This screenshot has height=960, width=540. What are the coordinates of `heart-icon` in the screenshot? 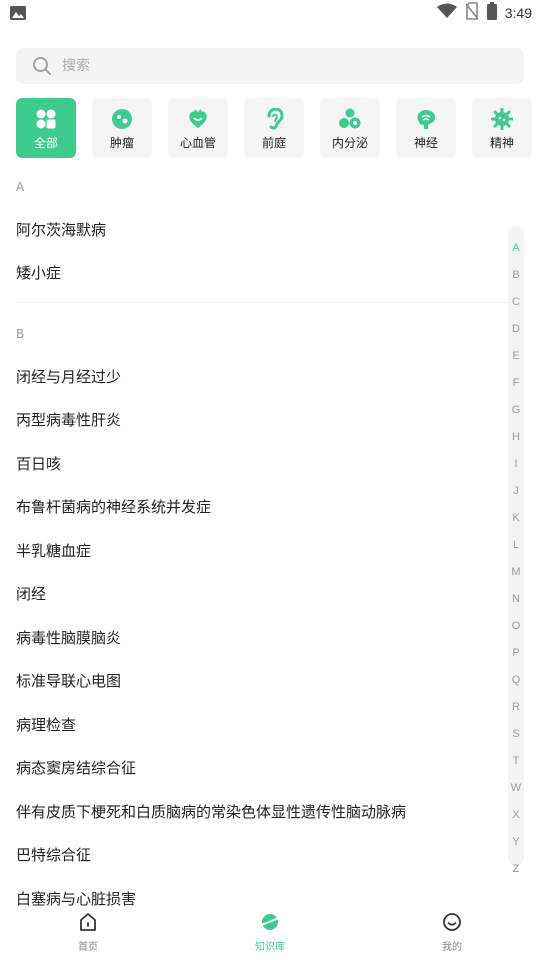 It's located at (198, 119).